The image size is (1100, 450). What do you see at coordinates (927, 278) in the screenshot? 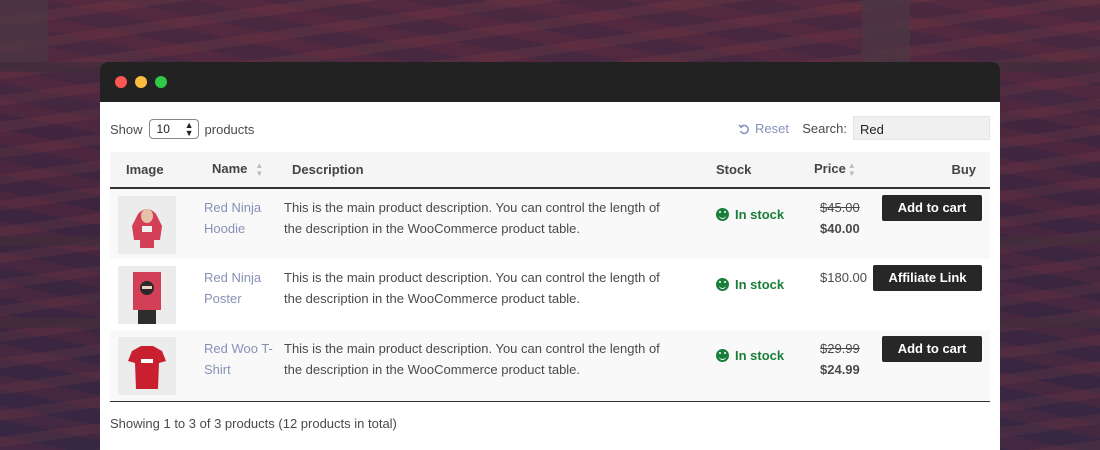
I see `affiliate-link-button: Affiliate Link` at bounding box center [927, 278].